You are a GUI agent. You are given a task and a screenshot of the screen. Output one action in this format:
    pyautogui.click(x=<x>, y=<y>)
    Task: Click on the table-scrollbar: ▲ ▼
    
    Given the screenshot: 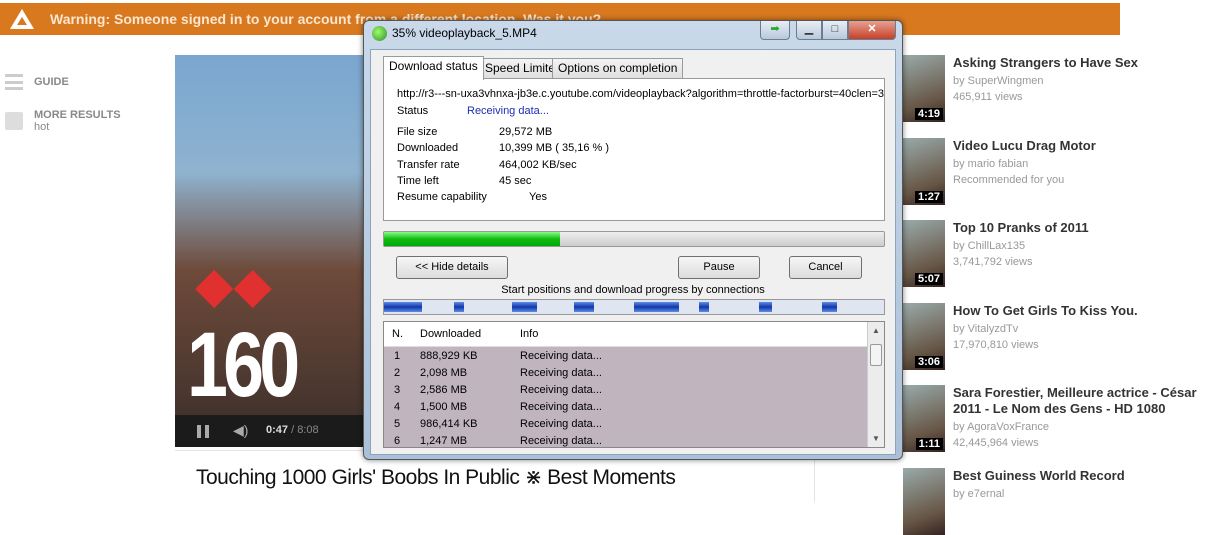 What is the action you would take?
    pyautogui.click(x=875, y=384)
    